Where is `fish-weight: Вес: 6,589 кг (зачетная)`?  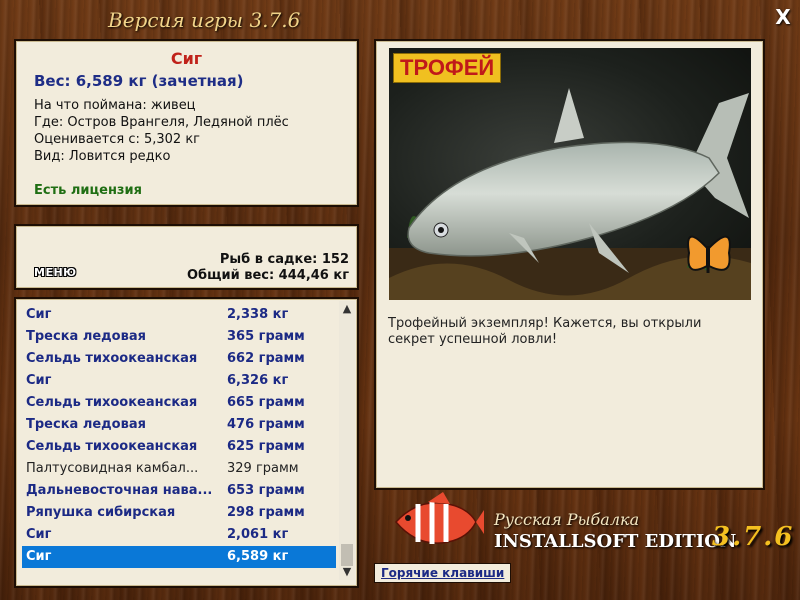 fish-weight: Вес: 6,589 кг (зачетная) is located at coordinates (139, 81).